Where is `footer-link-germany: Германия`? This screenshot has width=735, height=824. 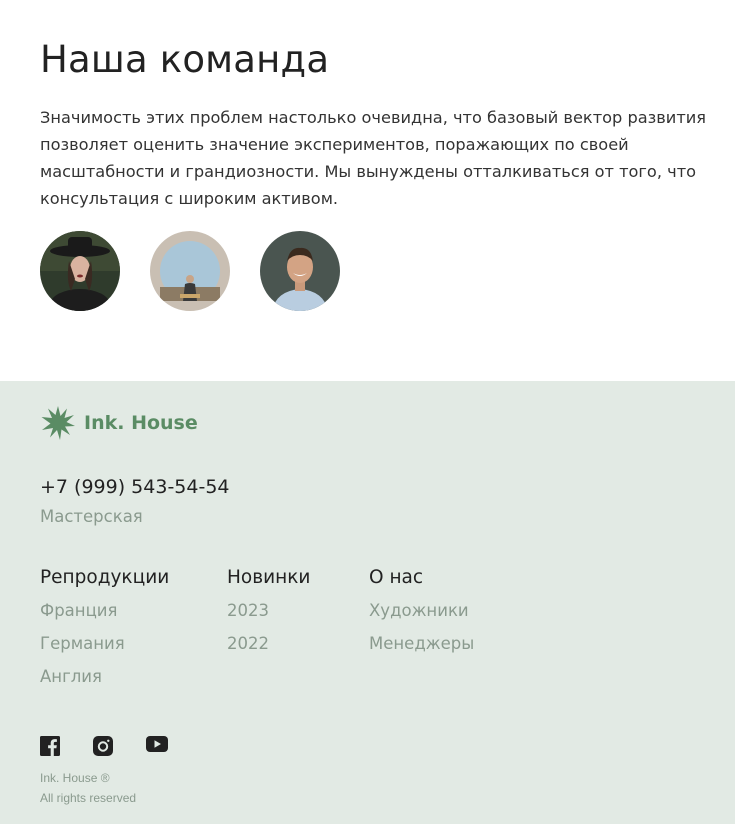 footer-link-germany: Германия is located at coordinates (104, 643).